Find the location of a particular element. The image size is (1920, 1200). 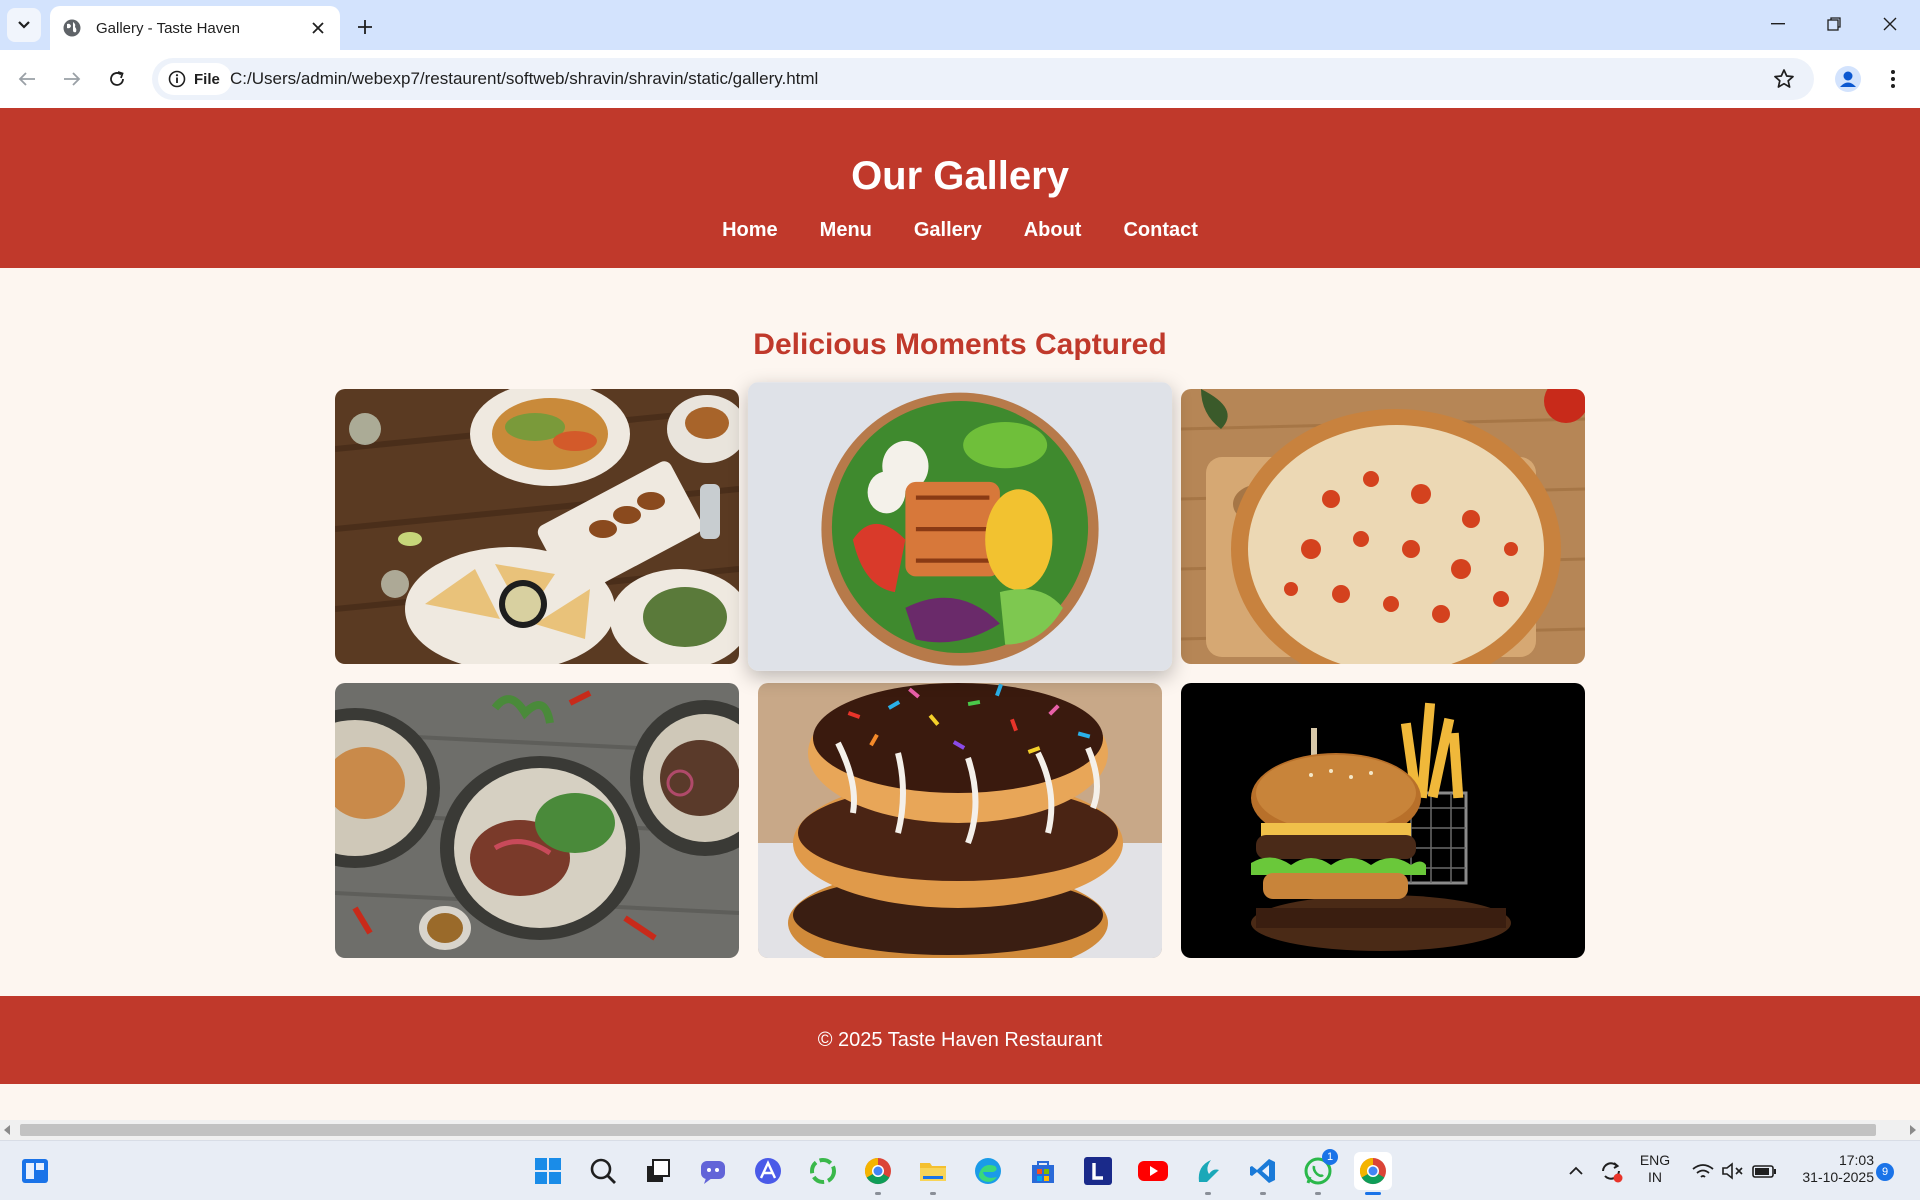

reload-button is located at coordinates (117, 79).